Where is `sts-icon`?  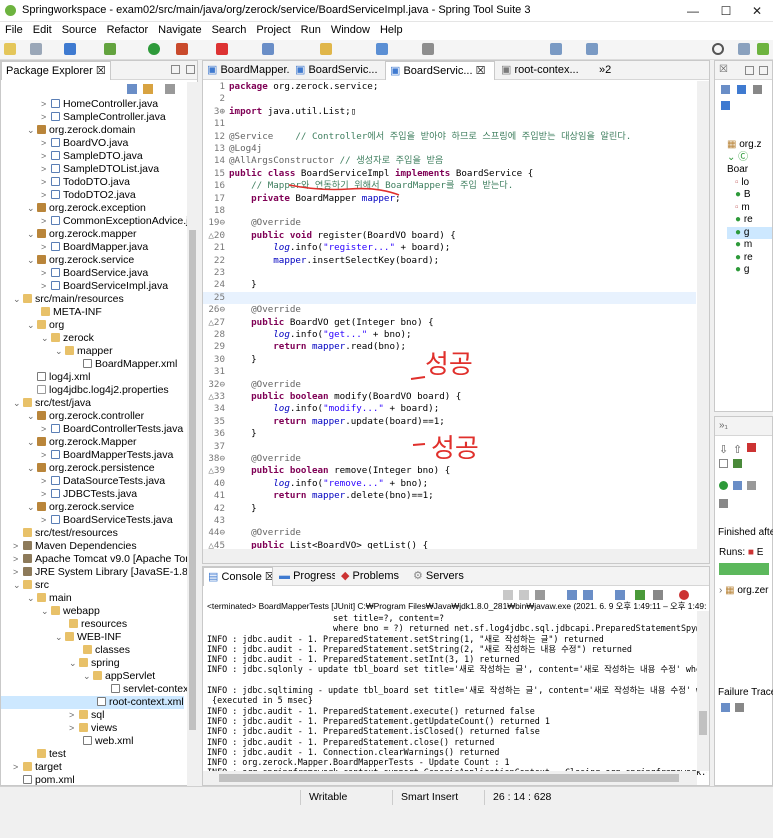 sts-icon is located at coordinates (684, 595).